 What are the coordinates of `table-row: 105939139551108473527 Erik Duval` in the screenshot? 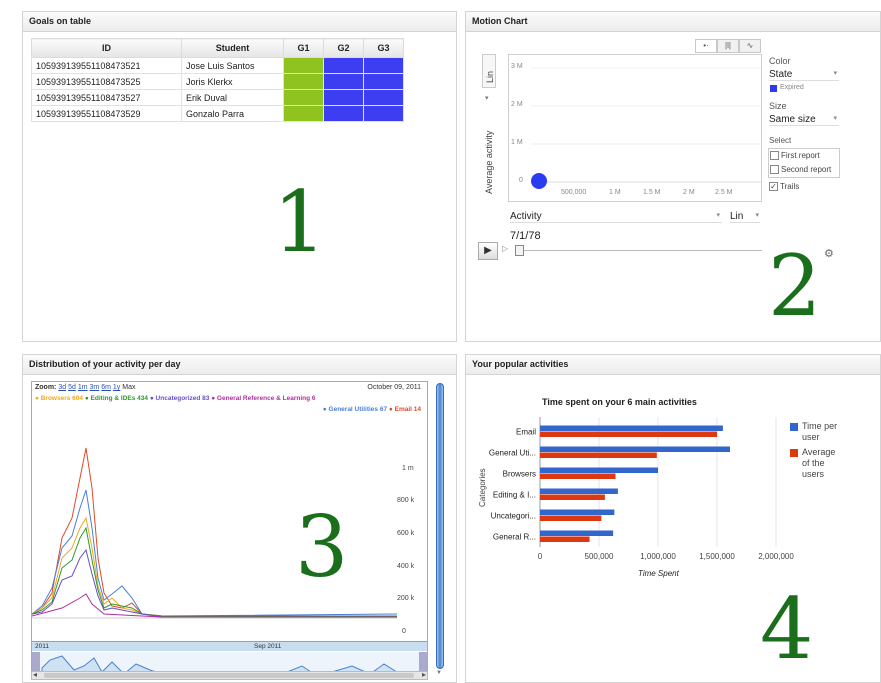 It's located at (217, 97).